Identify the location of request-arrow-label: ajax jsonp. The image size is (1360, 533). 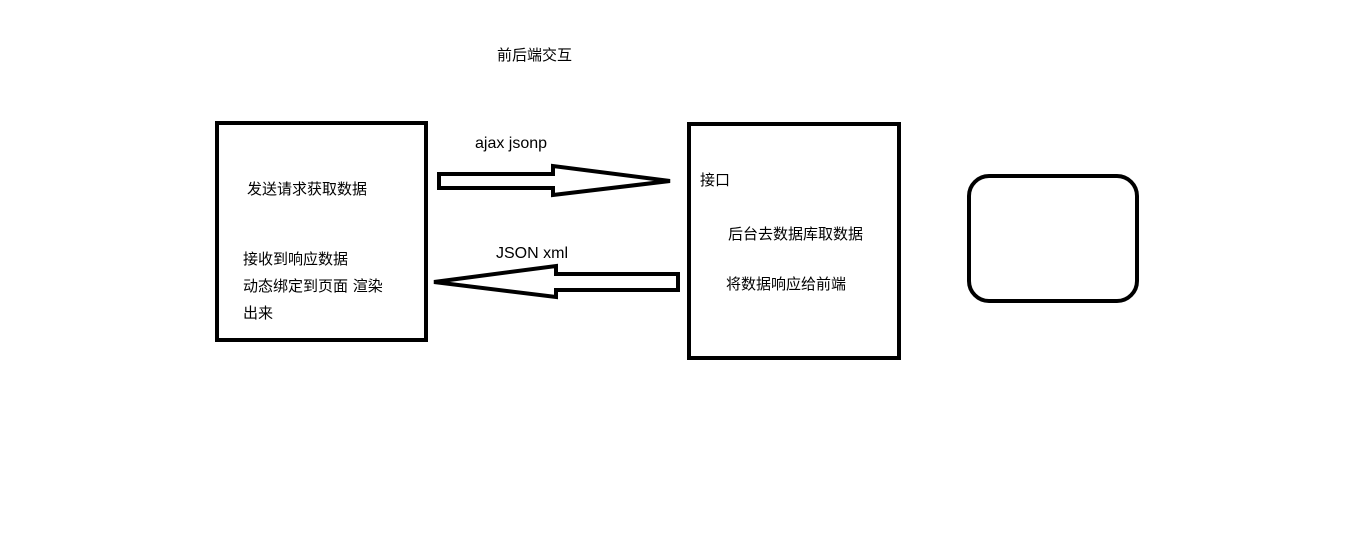
(511, 143).